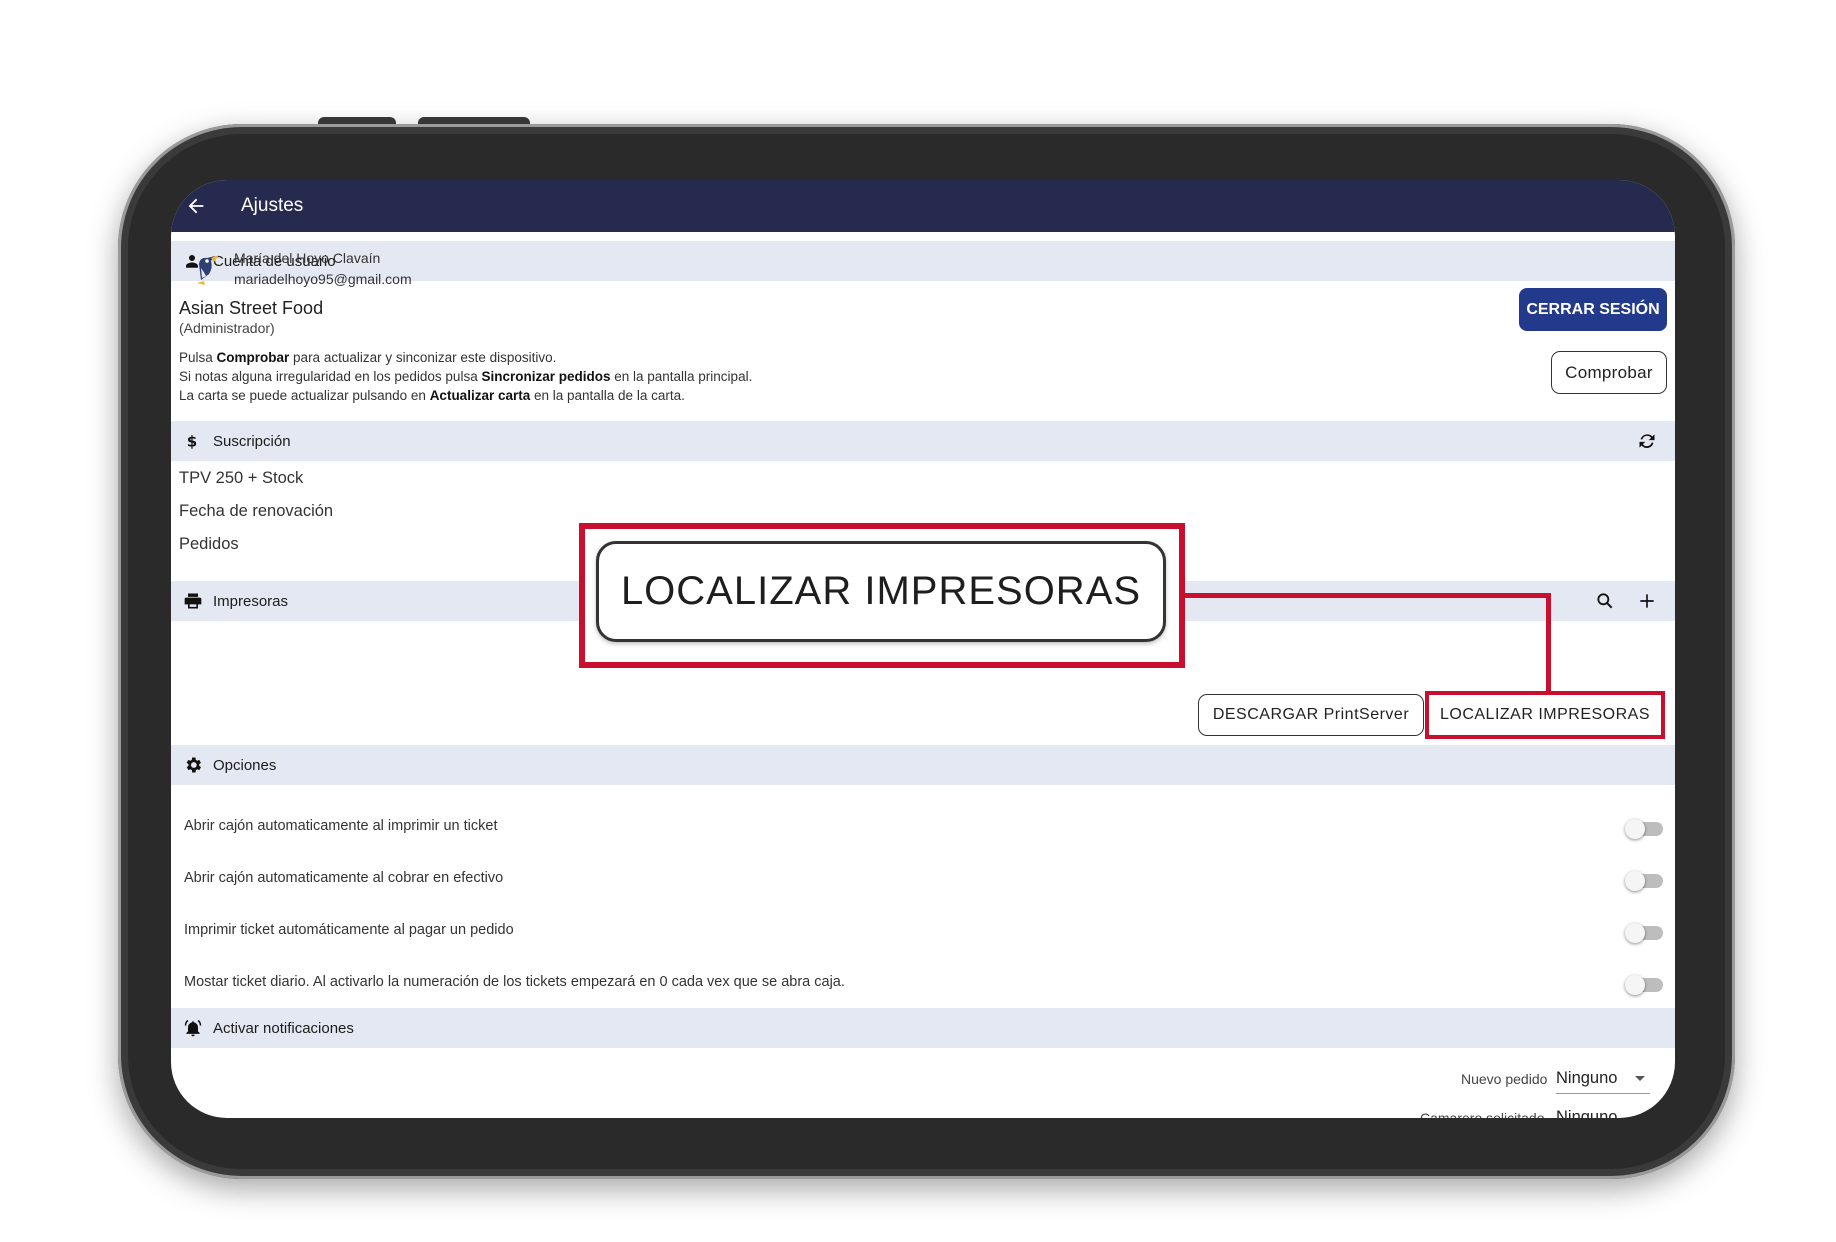  I want to click on user-role: (Administrador), so click(227, 328).